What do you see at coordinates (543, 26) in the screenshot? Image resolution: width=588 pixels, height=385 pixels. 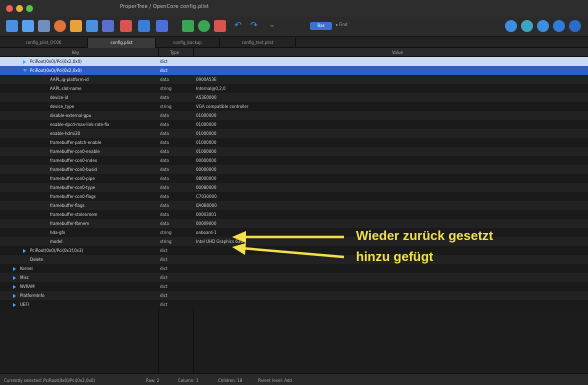 I see `info-icon` at bounding box center [543, 26].